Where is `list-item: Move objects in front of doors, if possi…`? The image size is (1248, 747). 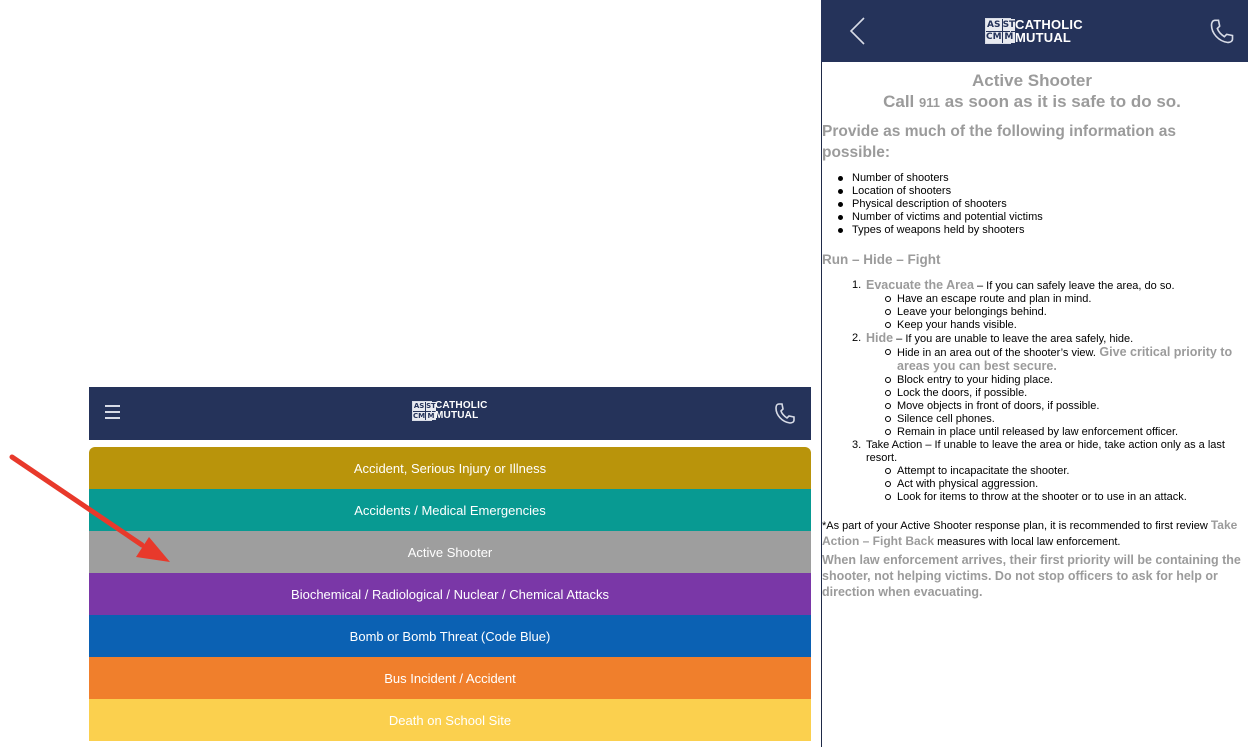 list-item: Move objects in front of doors, if possi… is located at coordinates (1062, 406).